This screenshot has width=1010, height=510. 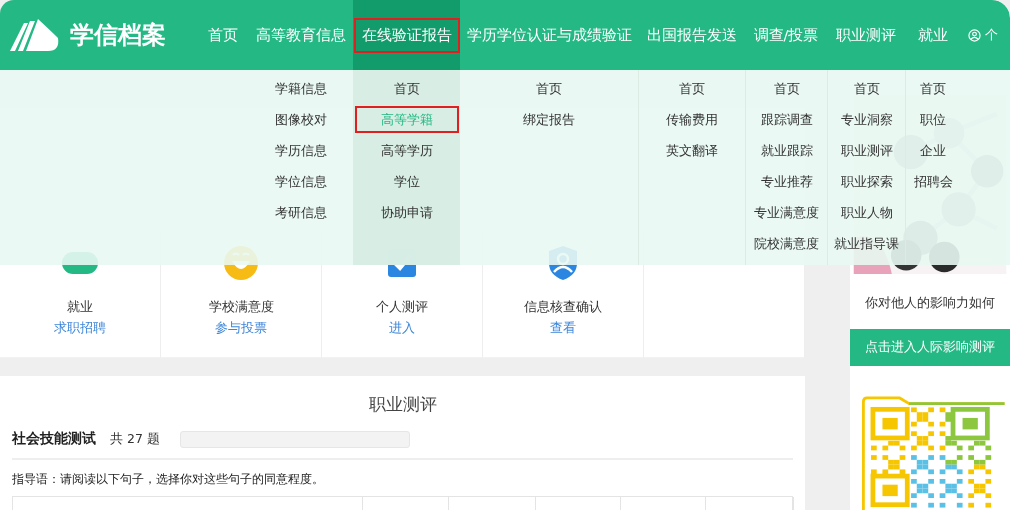 I want to click on section-title: 职业测评, so click(x=402, y=404).